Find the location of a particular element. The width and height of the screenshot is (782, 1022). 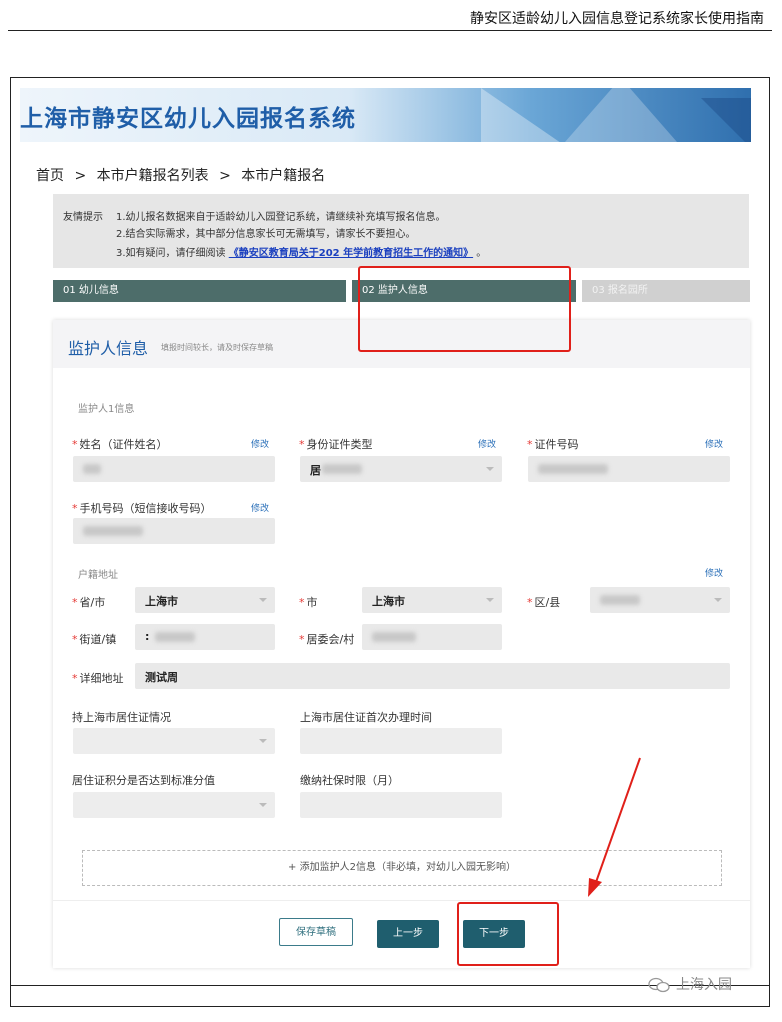

watermark-text: 上海入园 is located at coordinates (704, 985).